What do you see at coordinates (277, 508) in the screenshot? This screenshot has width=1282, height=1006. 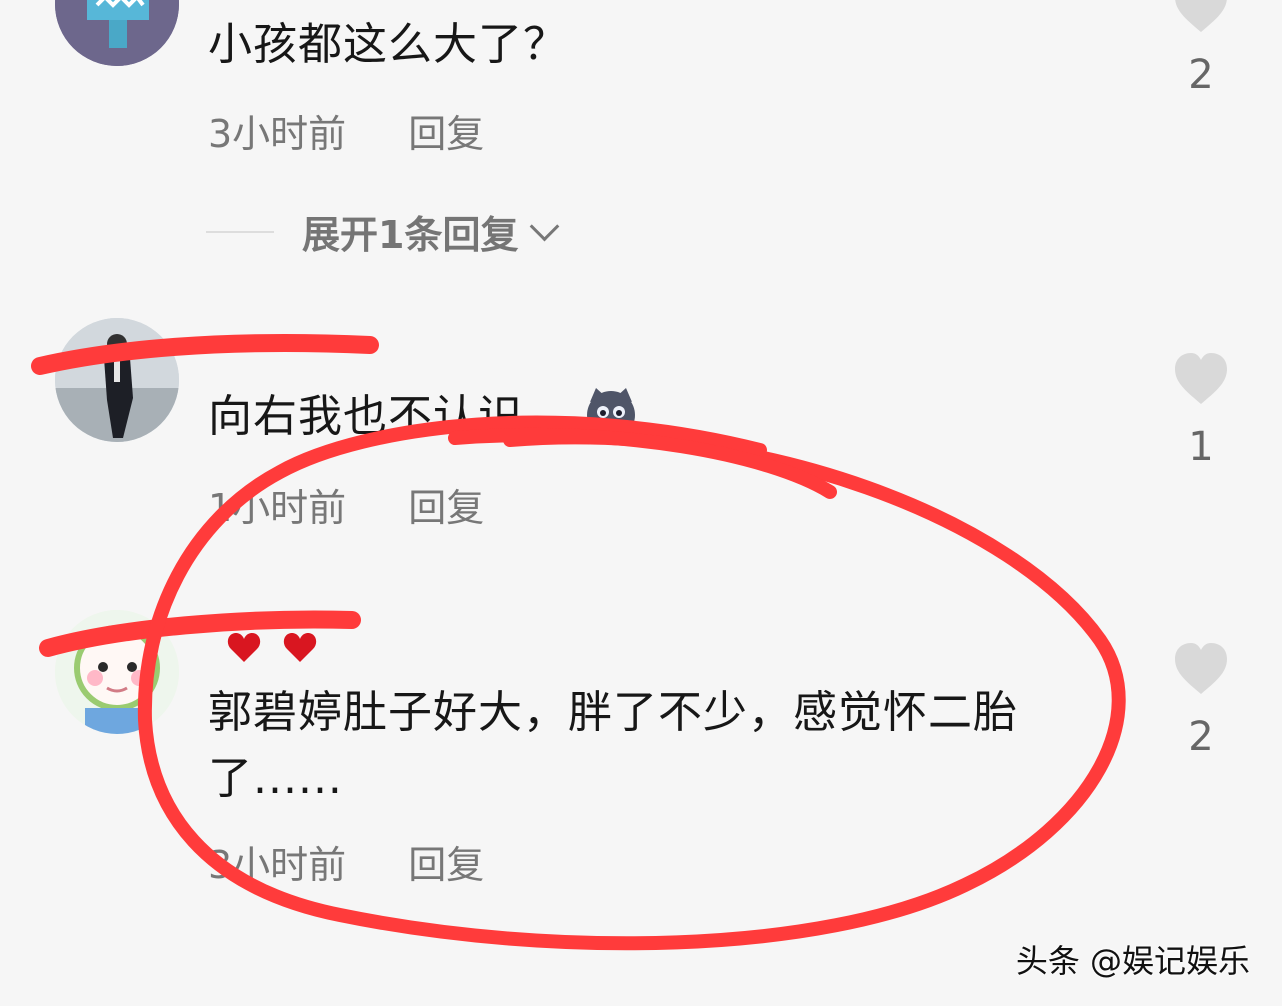 I see `comment-time: 1小时前` at bounding box center [277, 508].